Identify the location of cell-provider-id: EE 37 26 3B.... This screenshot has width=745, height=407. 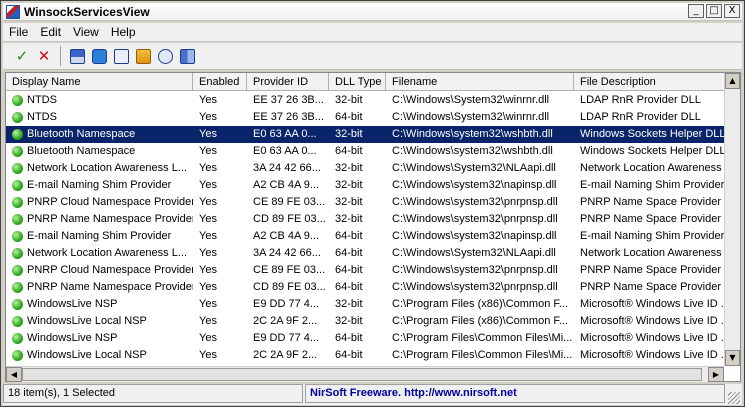
(288, 117).